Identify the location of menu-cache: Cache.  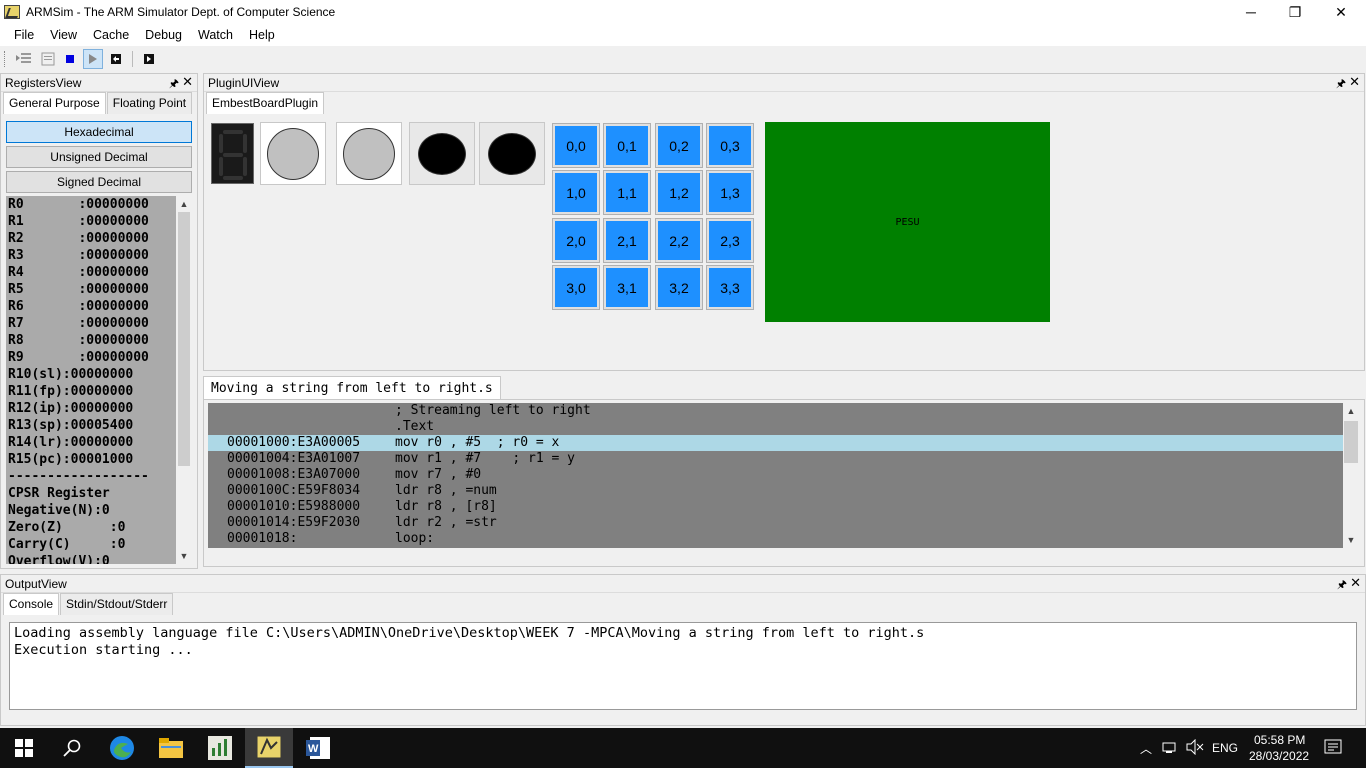
(111, 35).